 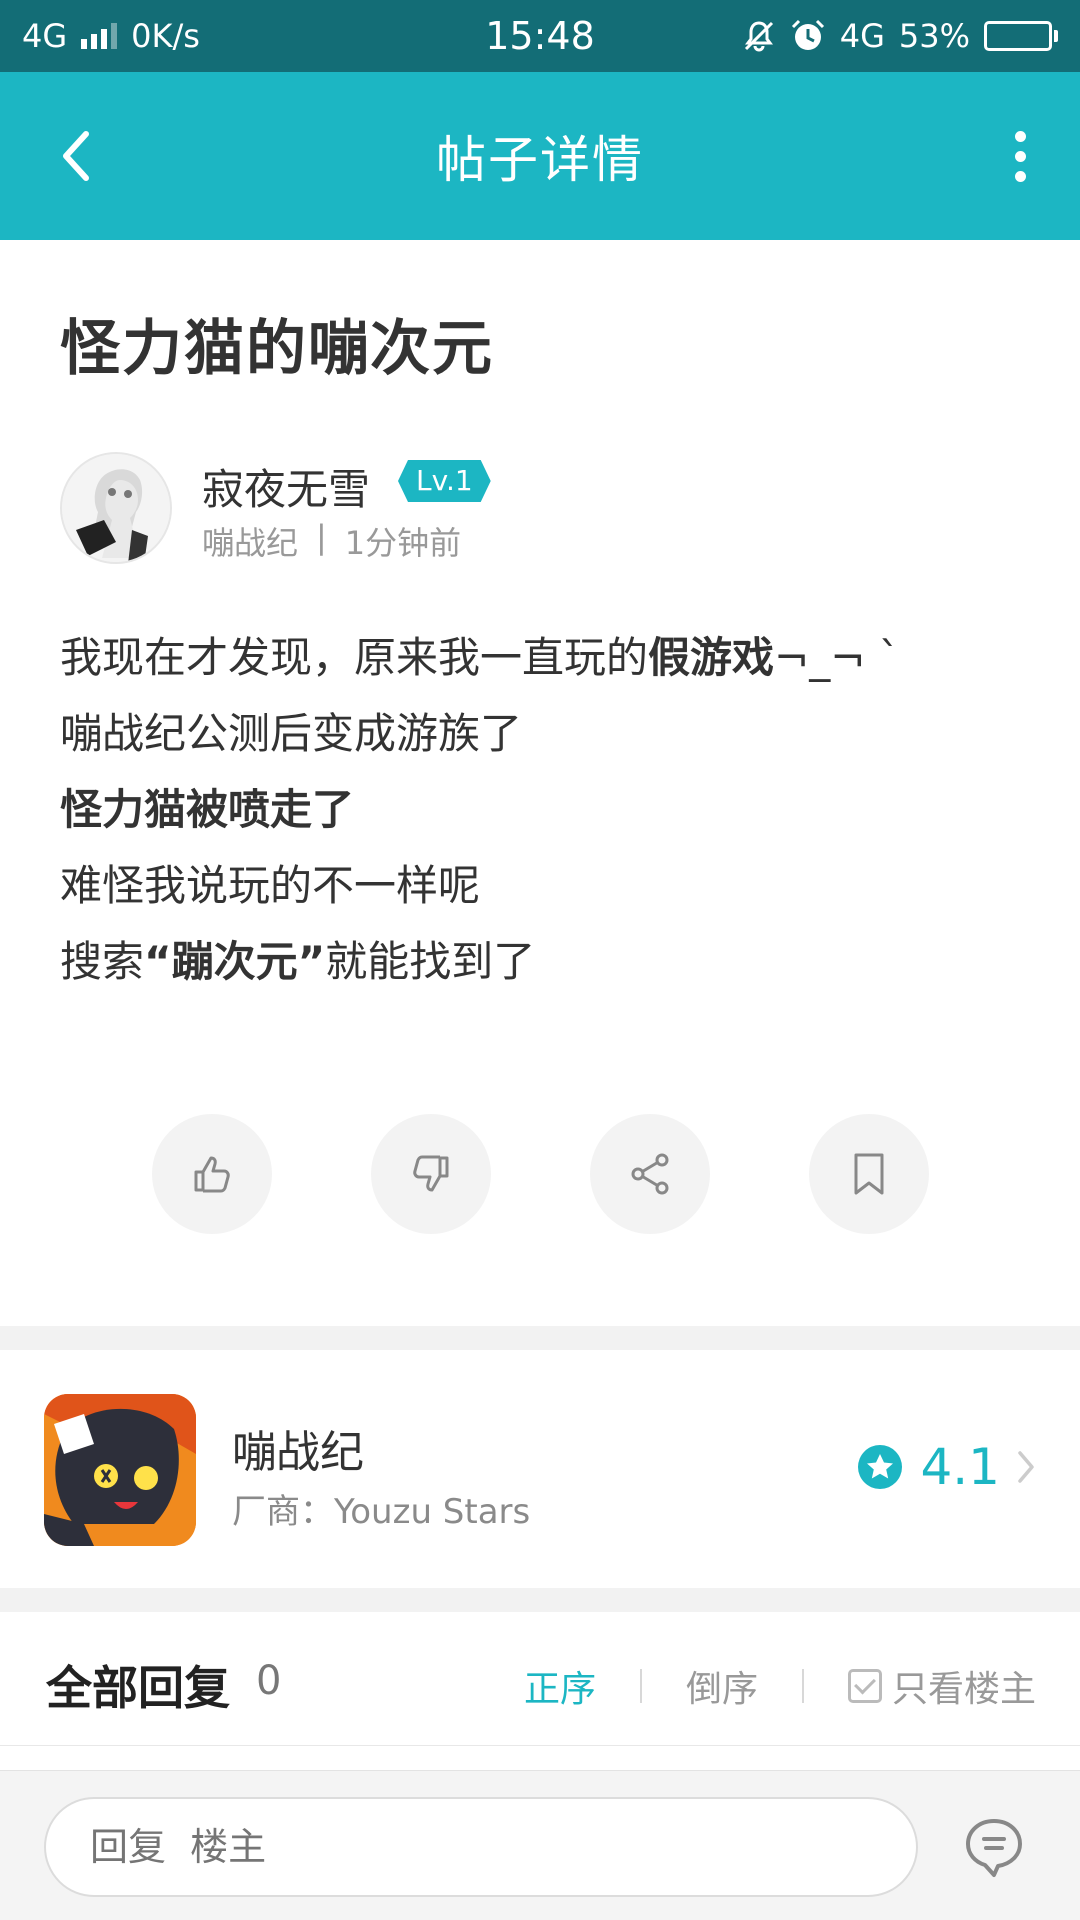 I want to click on game-name: 嘣战纪, so click(x=298, y=1452).